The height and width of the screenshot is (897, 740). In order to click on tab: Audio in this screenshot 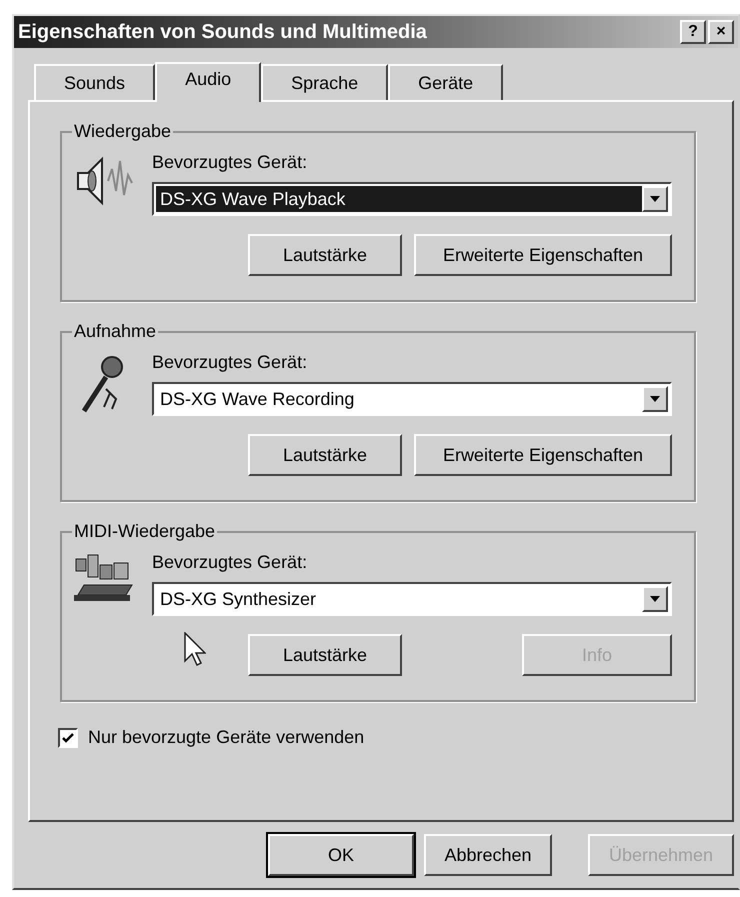, I will do `click(208, 82)`.